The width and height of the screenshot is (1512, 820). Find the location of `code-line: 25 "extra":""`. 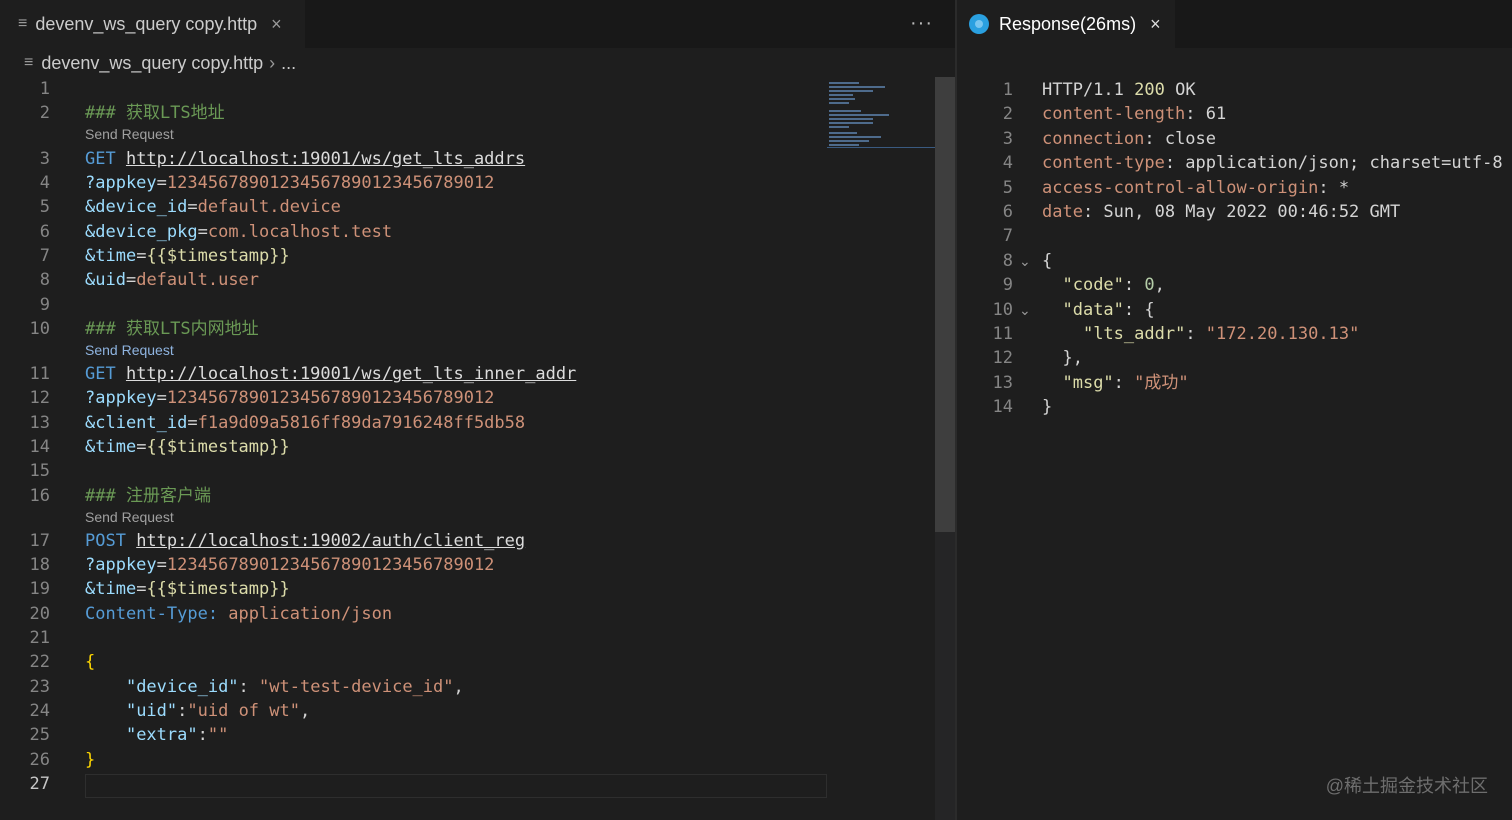

code-line: 25 "extra":"" is located at coordinates (477, 735).